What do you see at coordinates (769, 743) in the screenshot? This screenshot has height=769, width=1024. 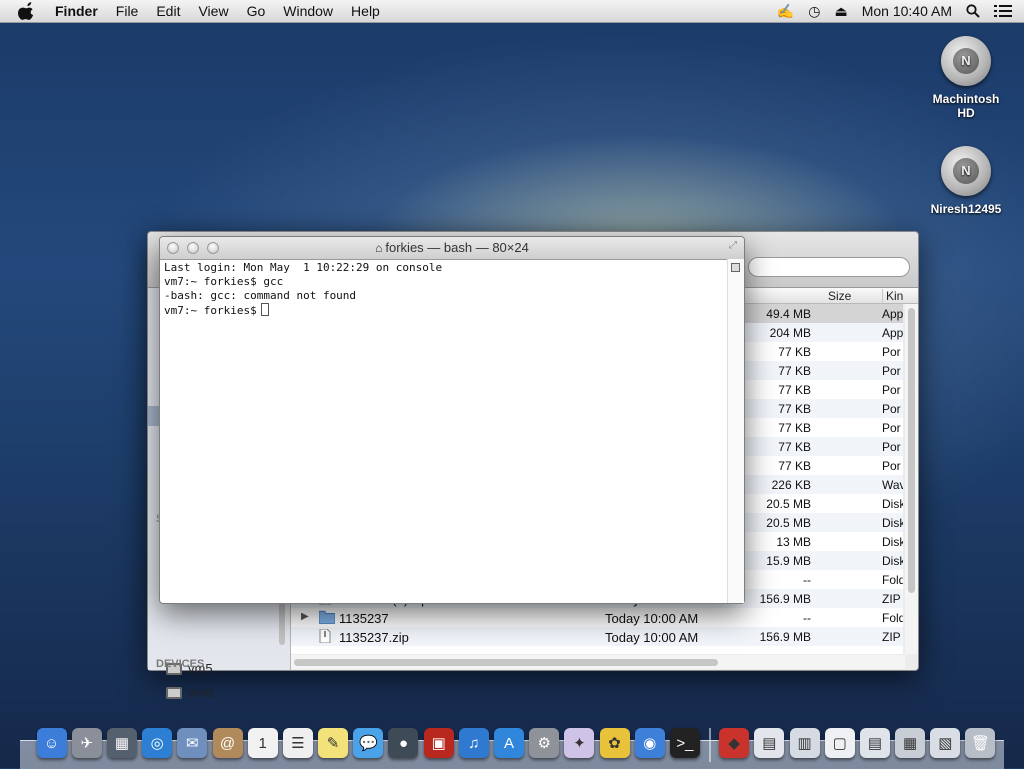 I see `dock-doc-1-icon: ▤` at bounding box center [769, 743].